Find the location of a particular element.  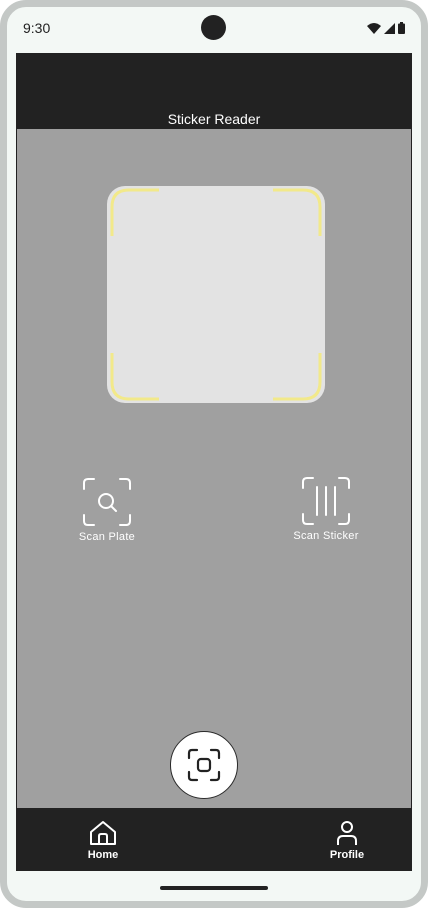

home-icon is located at coordinates (103, 833).